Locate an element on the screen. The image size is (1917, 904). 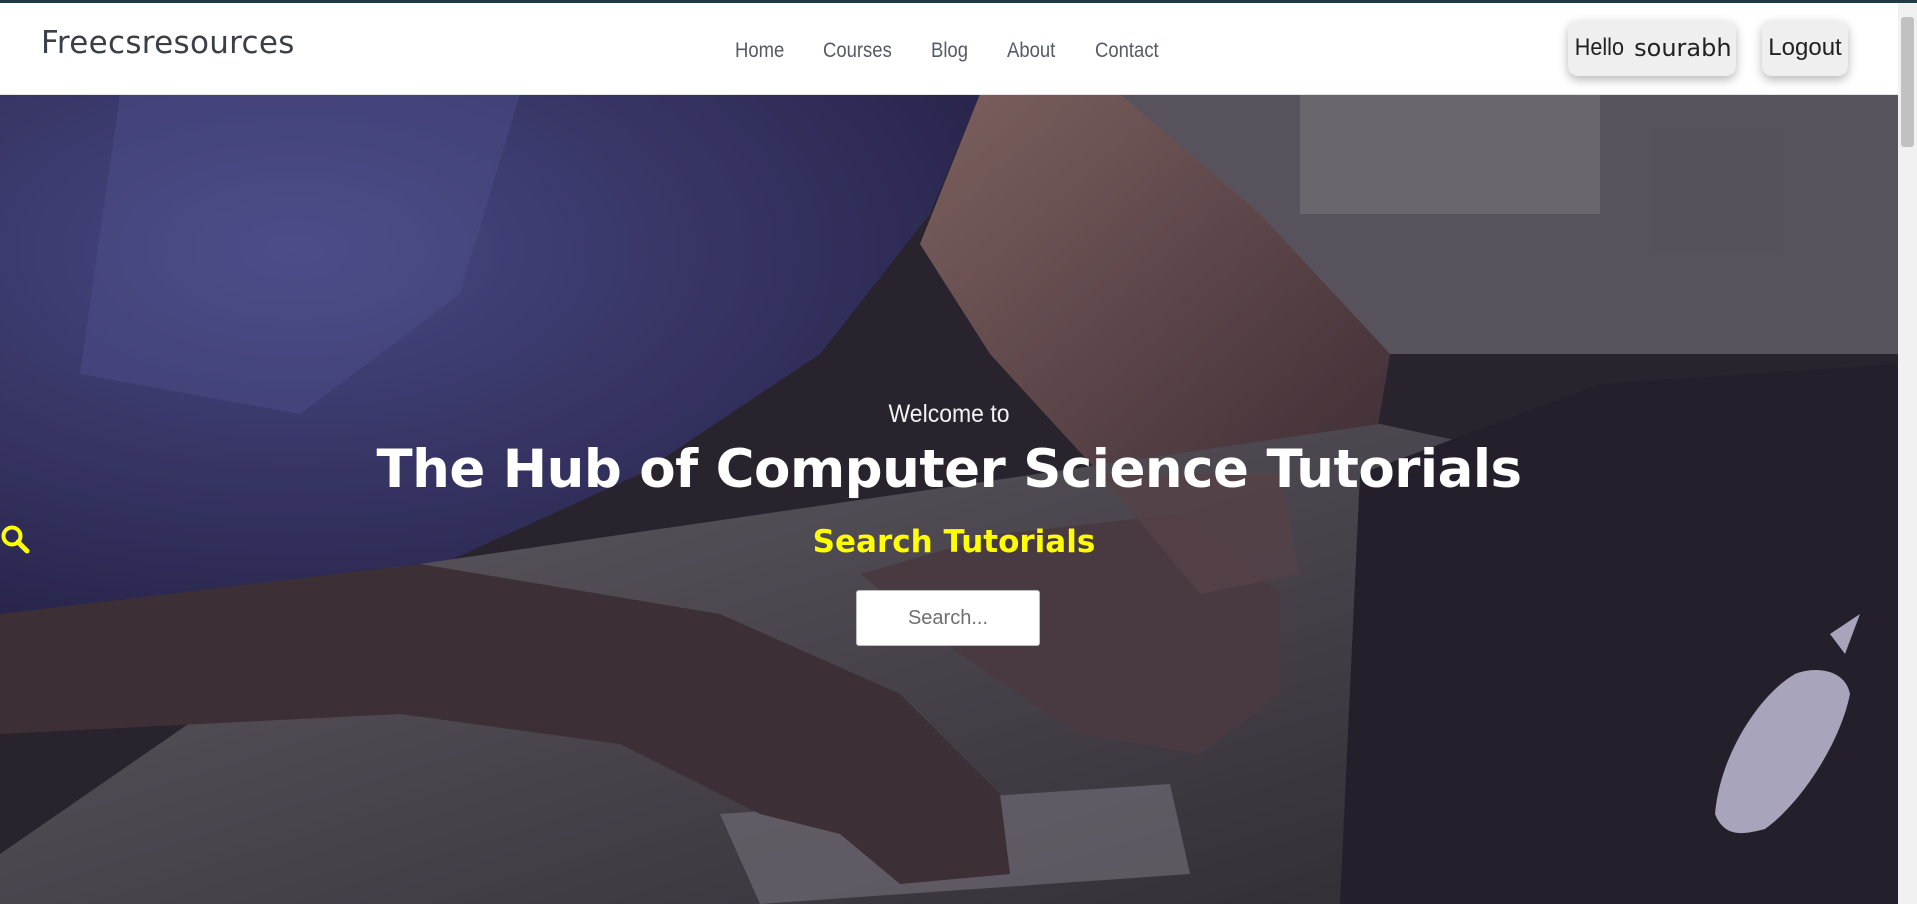
nav-link-blog: Blog is located at coordinates (949, 51).